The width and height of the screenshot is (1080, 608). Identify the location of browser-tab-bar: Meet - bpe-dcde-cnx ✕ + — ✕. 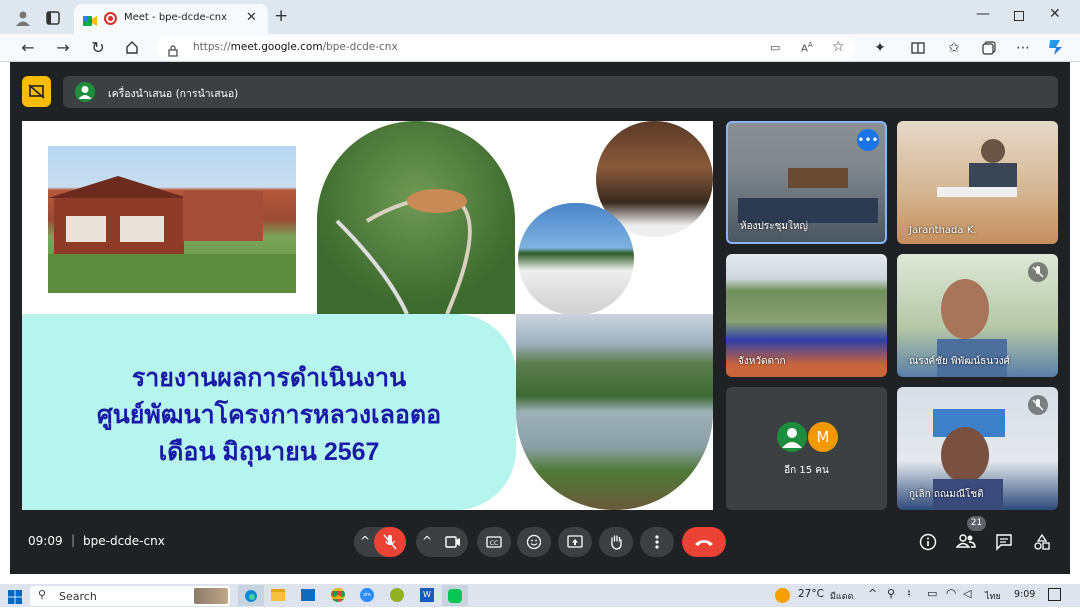
(540, 17).